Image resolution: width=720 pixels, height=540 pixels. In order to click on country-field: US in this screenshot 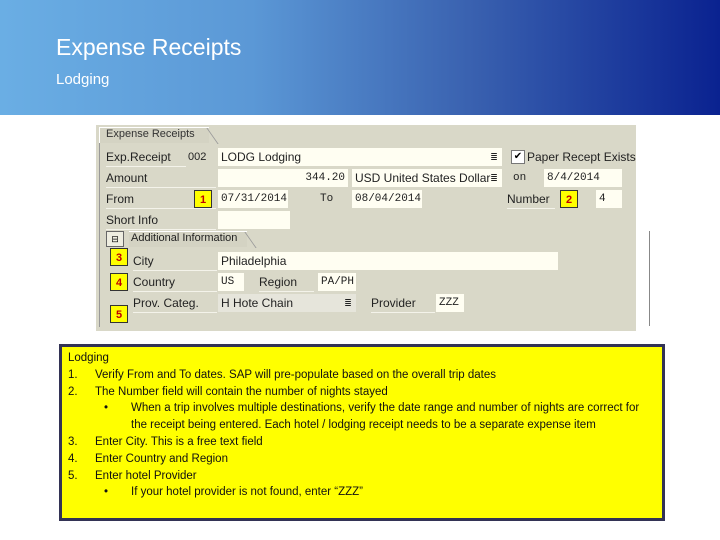, I will do `click(231, 282)`.